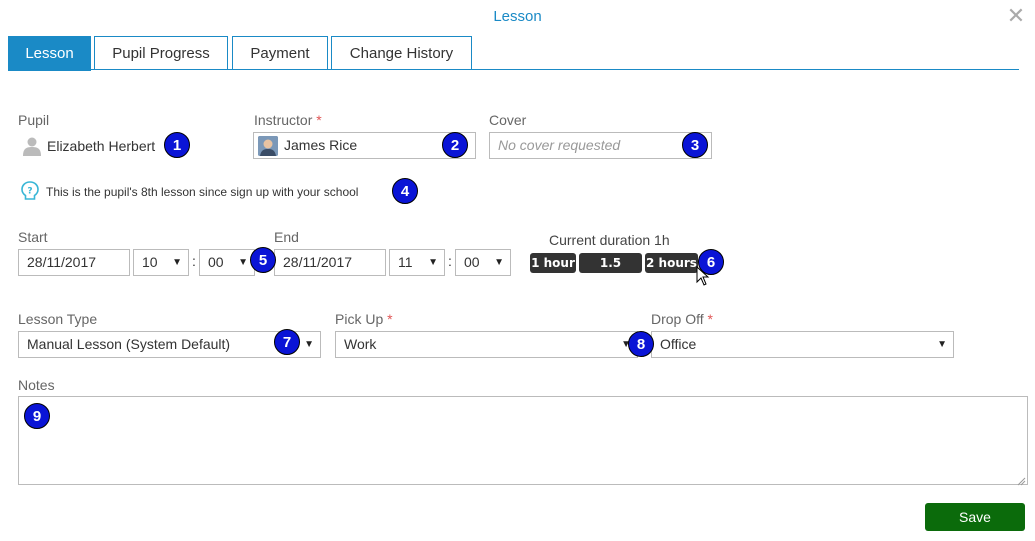 This screenshot has height=541, width=1035. I want to click on drop-off-label-text: Drop Off, so click(677, 319).